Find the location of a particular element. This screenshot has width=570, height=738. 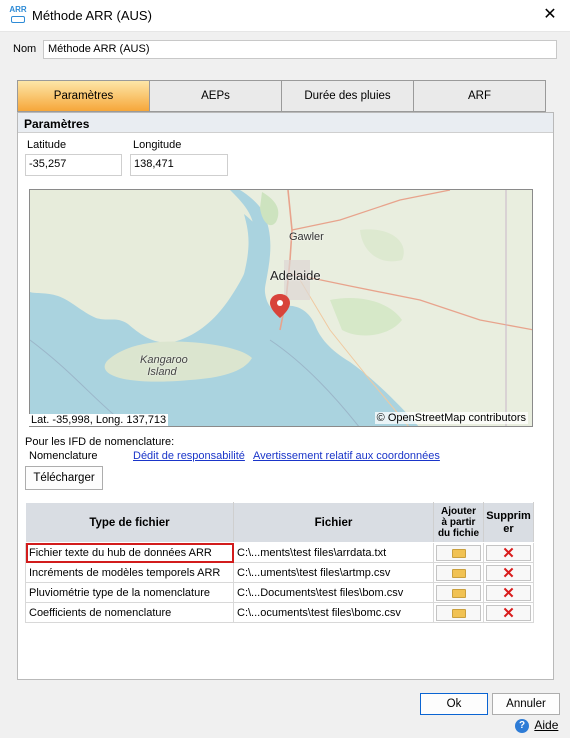

tab-arf: ARF is located at coordinates (479, 96).